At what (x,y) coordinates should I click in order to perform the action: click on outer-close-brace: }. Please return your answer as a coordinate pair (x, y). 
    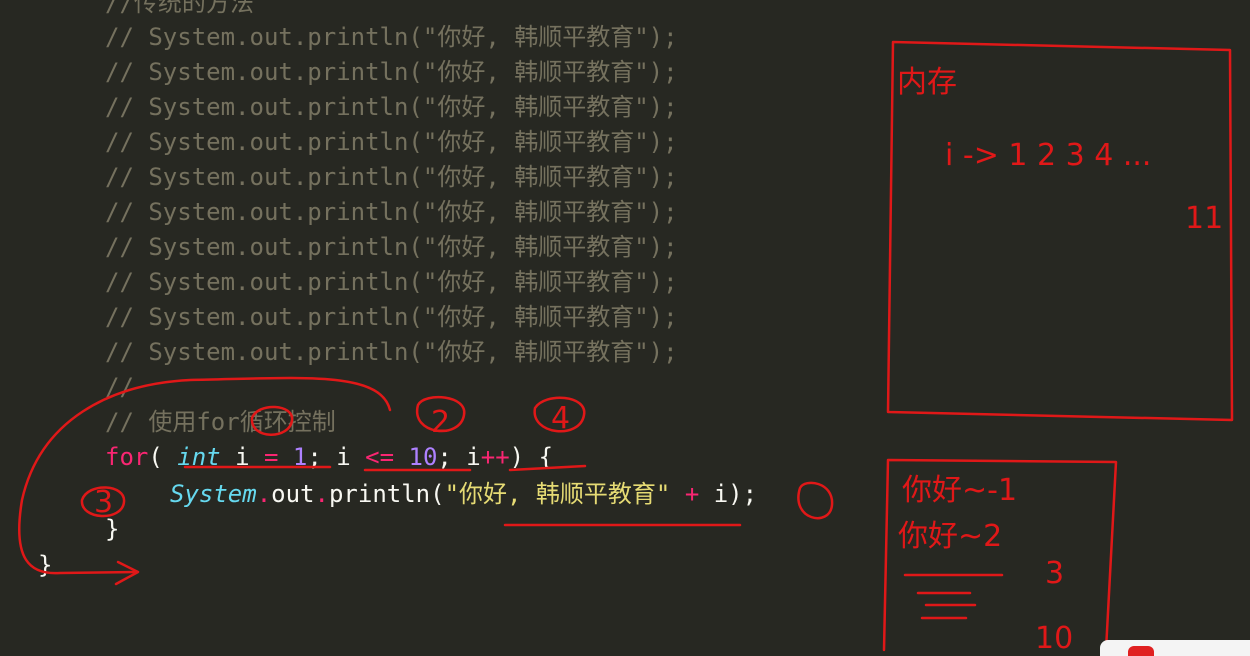
    Looking at the image, I should click on (45, 565).